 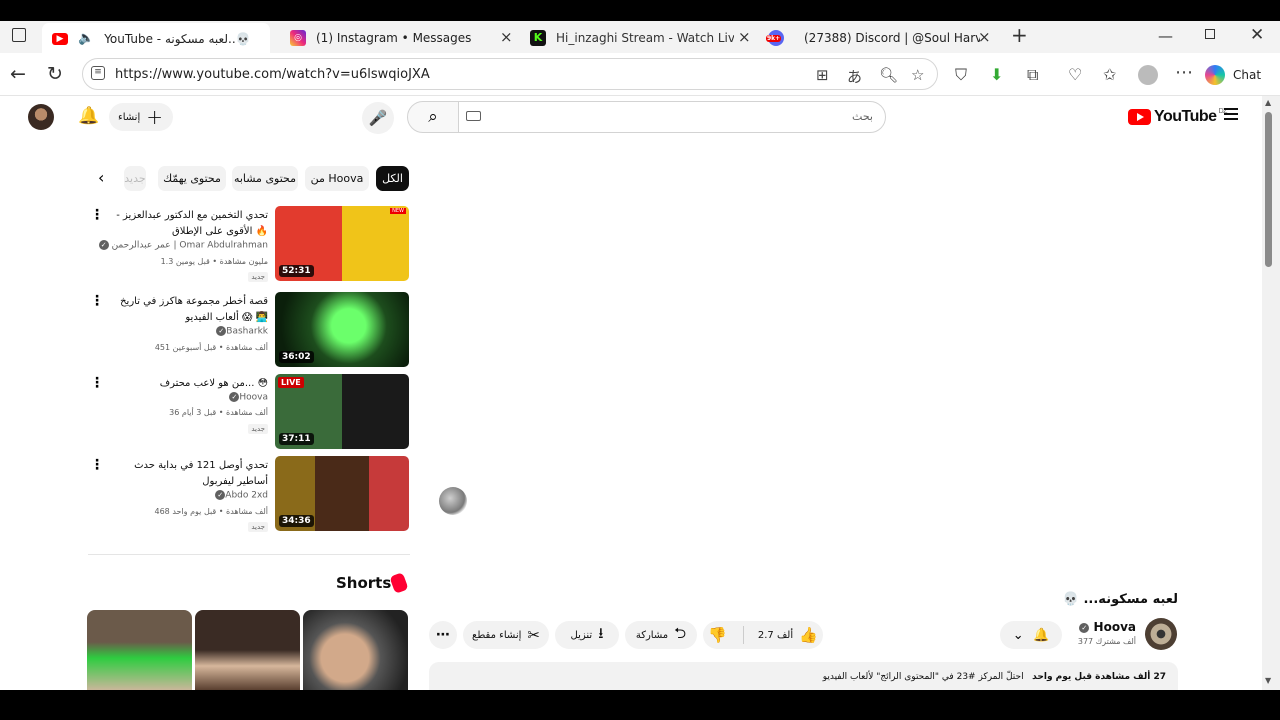 I want to click on more-menu-icon: ⋯, so click(x=1184, y=72).